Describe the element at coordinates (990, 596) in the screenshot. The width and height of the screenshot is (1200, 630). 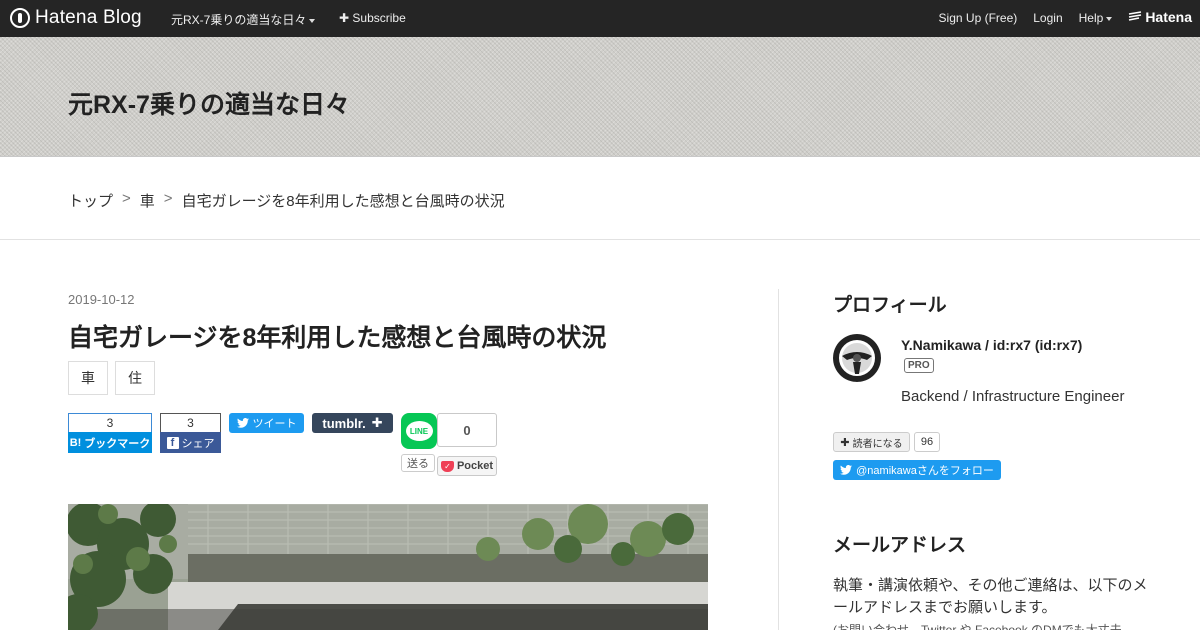
I see `mail-description: 執筆・講演依頼や、その他ご連絡は、以下のメールアドレスまでお願いします。` at that location.